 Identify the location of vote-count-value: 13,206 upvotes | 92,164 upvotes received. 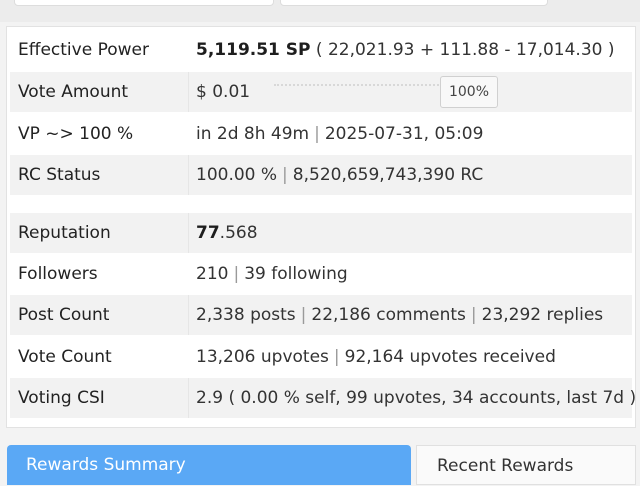
(376, 357).